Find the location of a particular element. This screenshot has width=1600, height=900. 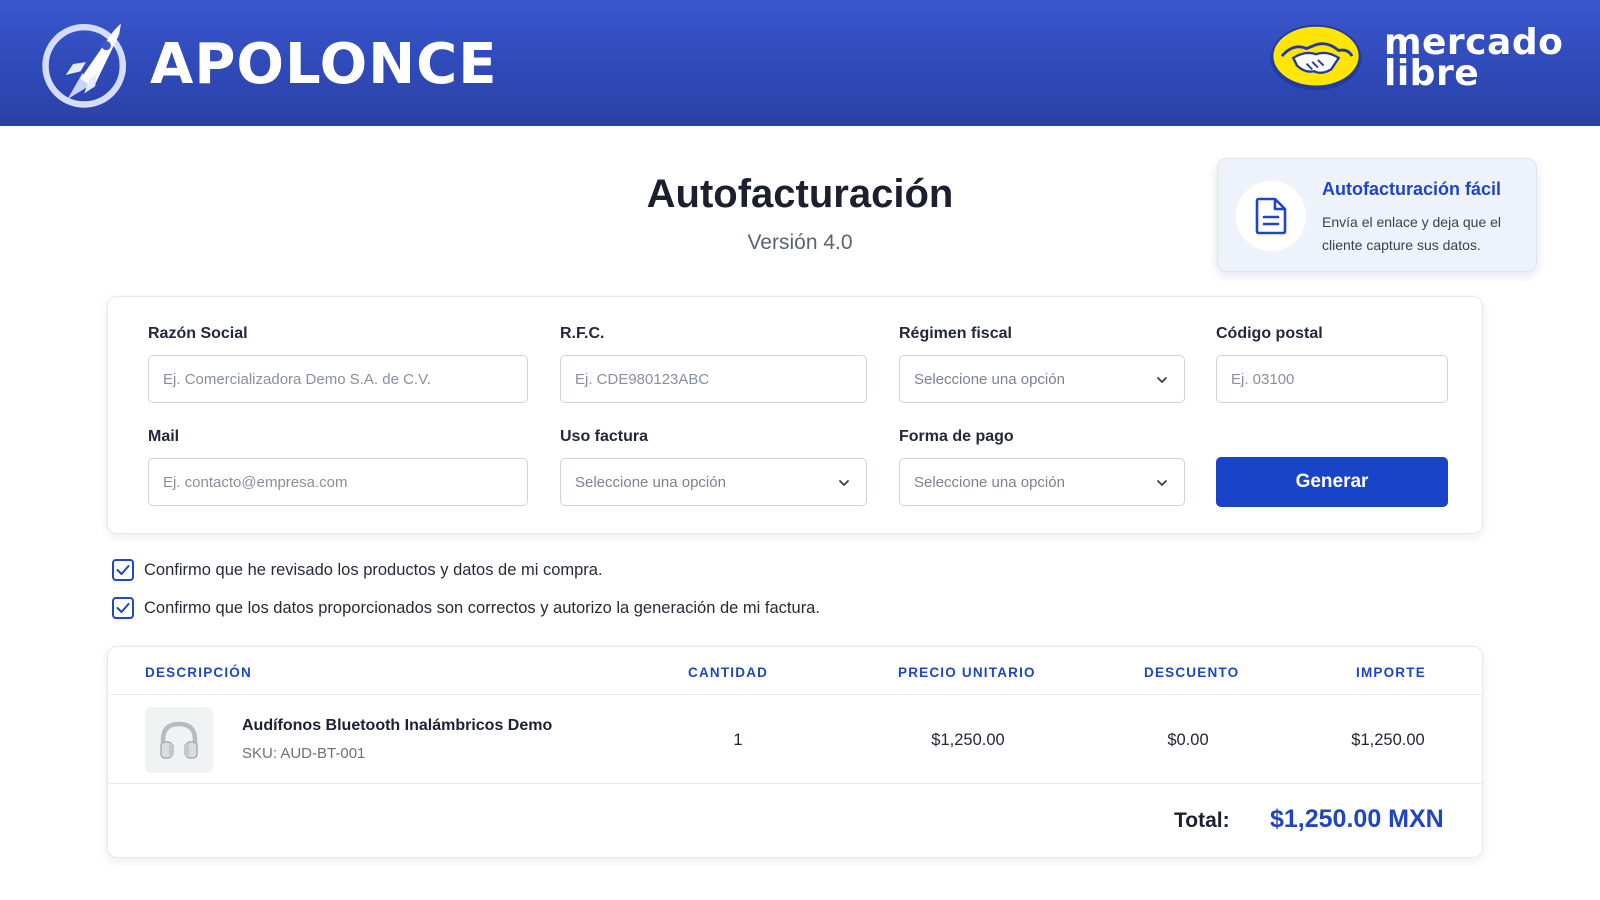

top-header: APOLONCE mercado libre is located at coordinates (800, 63).